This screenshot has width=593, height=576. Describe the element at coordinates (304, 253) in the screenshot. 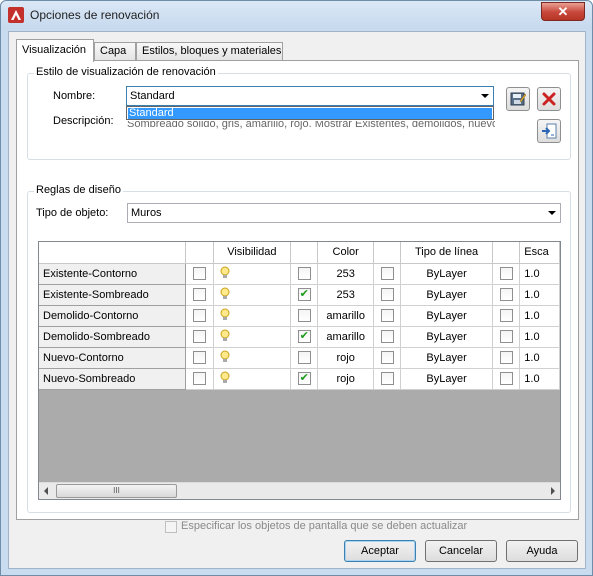

I see `column-header-color-check` at that location.